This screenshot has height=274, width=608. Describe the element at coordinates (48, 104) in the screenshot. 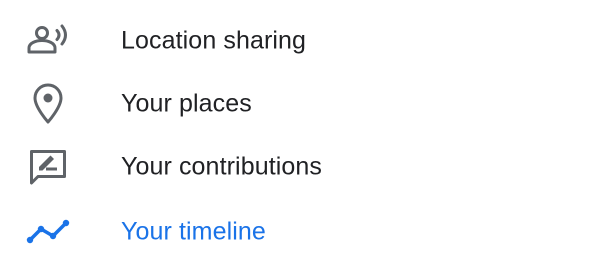

I see `map-pin-icon` at that location.